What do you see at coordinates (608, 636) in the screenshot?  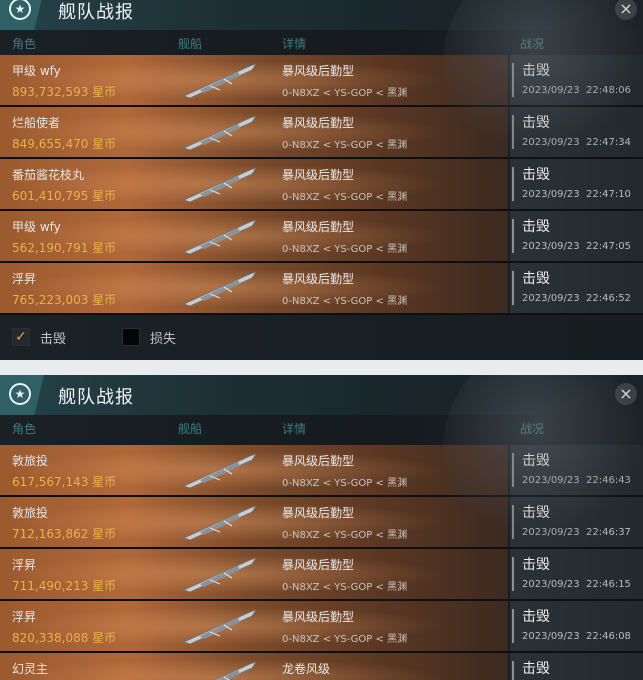 I see `time: 22:46:08` at bounding box center [608, 636].